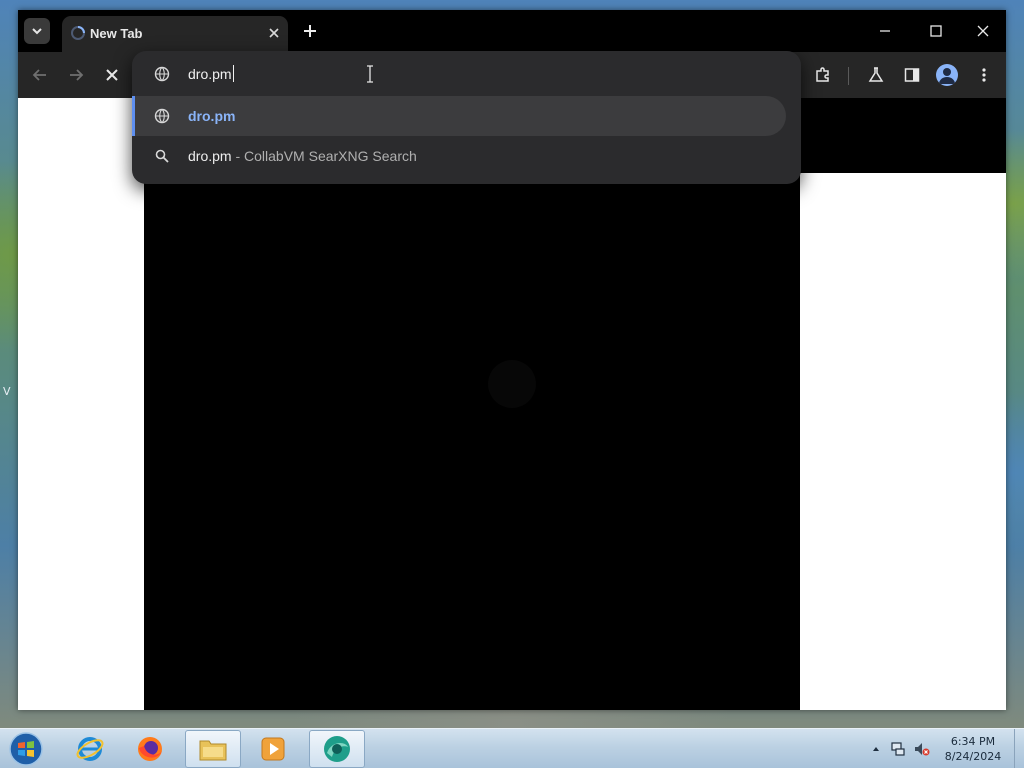  I want to click on back-button, so click(40, 75).